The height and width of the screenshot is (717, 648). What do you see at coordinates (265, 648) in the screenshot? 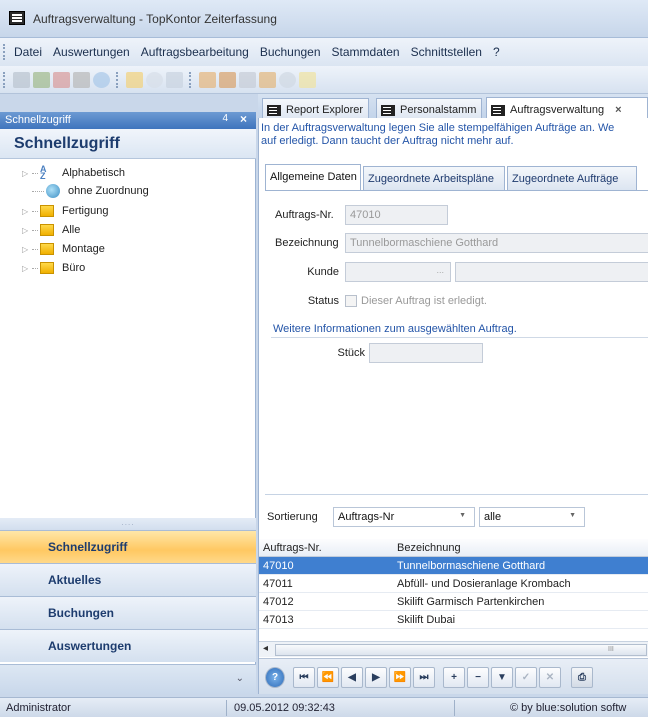
I see `scroll-left-icon: ◂` at bounding box center [265, 648].